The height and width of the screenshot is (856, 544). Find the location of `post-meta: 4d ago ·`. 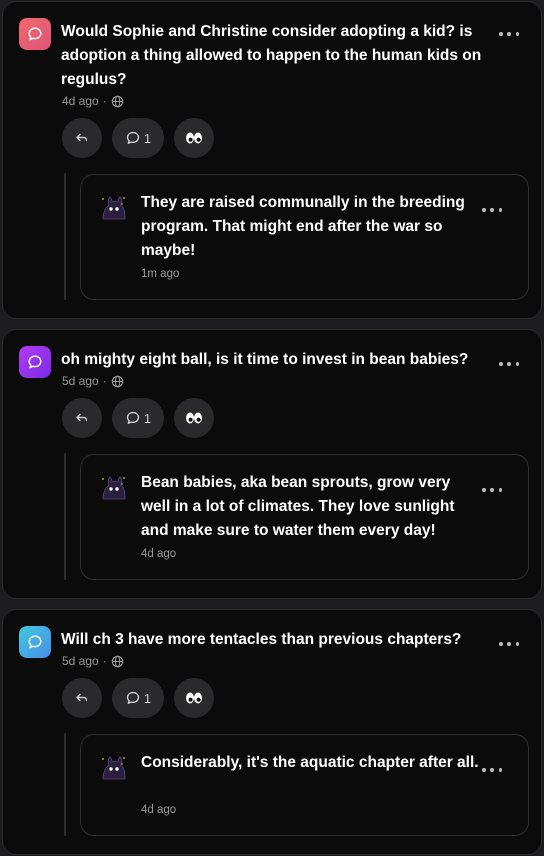

post-meta: 4d ago · is located at coordinates (93, 101).